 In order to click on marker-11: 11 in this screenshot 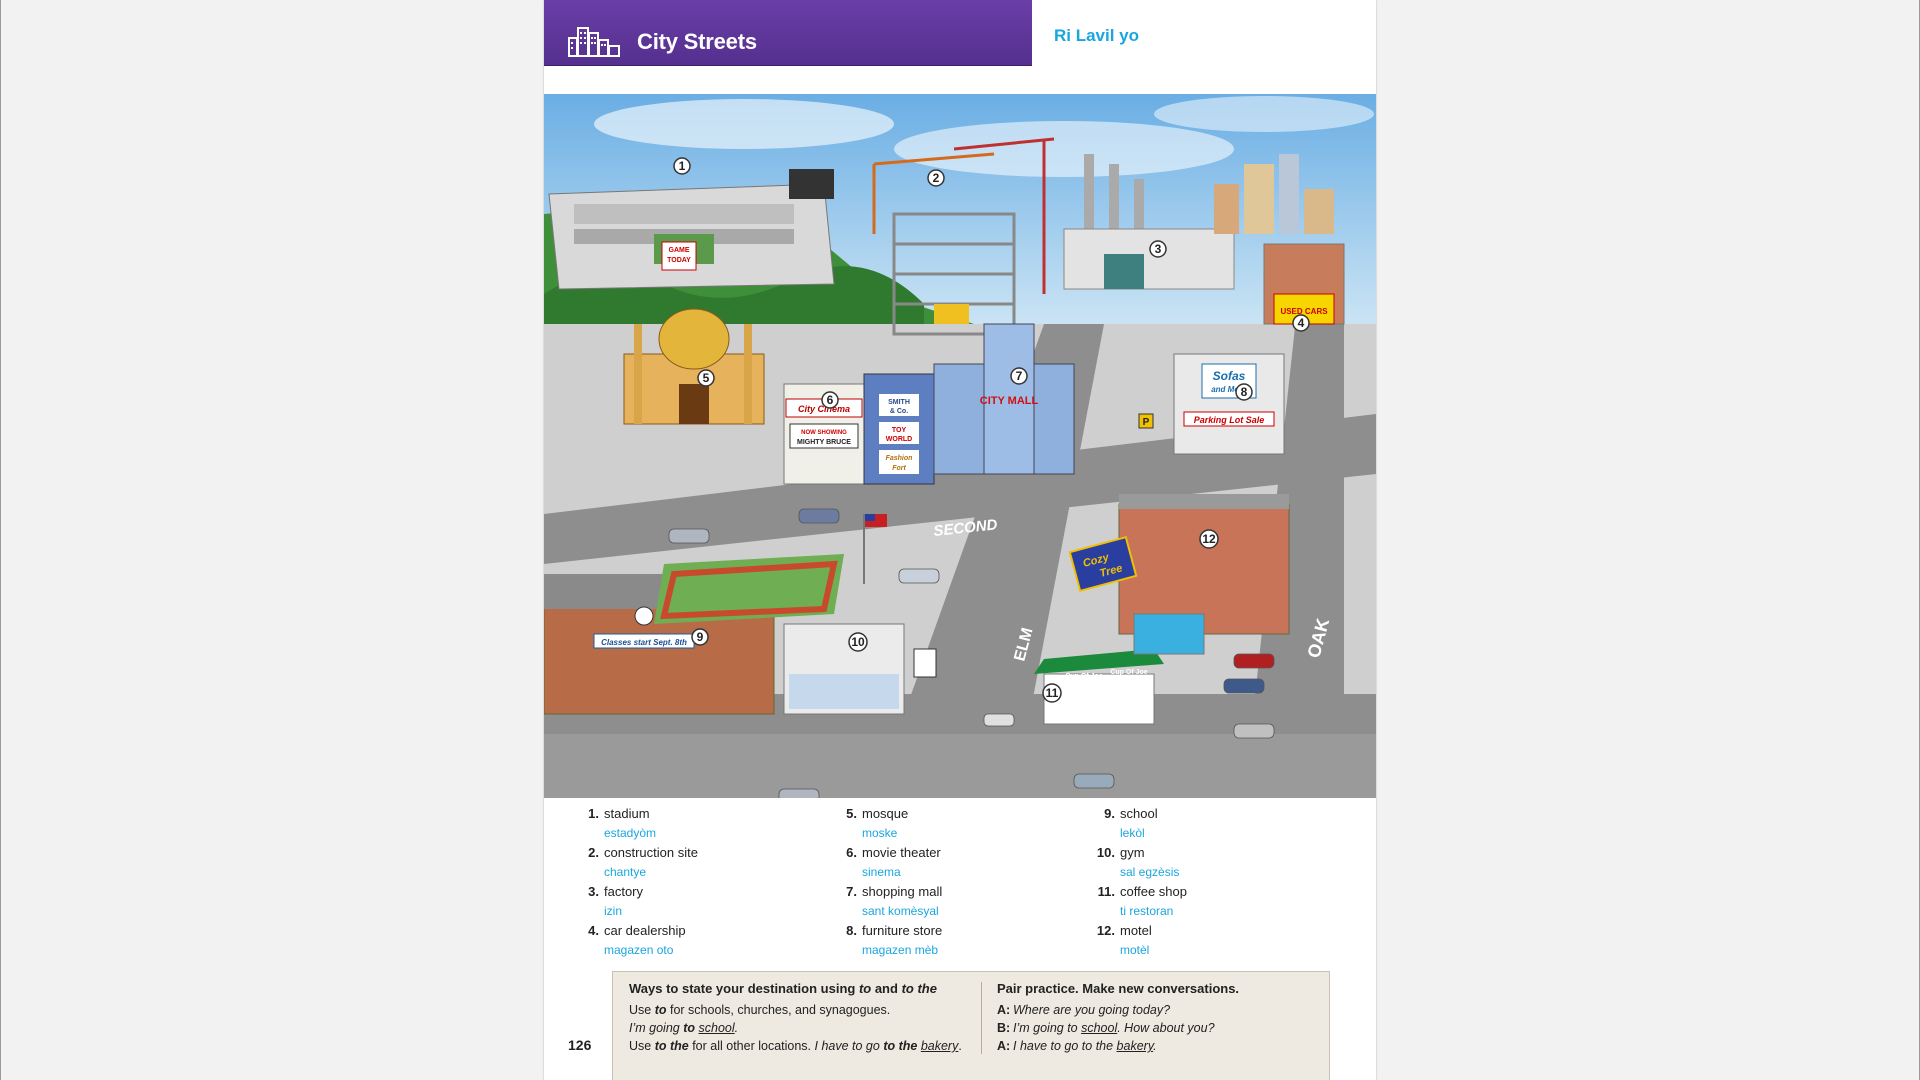, I will do `click(1052, 693)`.